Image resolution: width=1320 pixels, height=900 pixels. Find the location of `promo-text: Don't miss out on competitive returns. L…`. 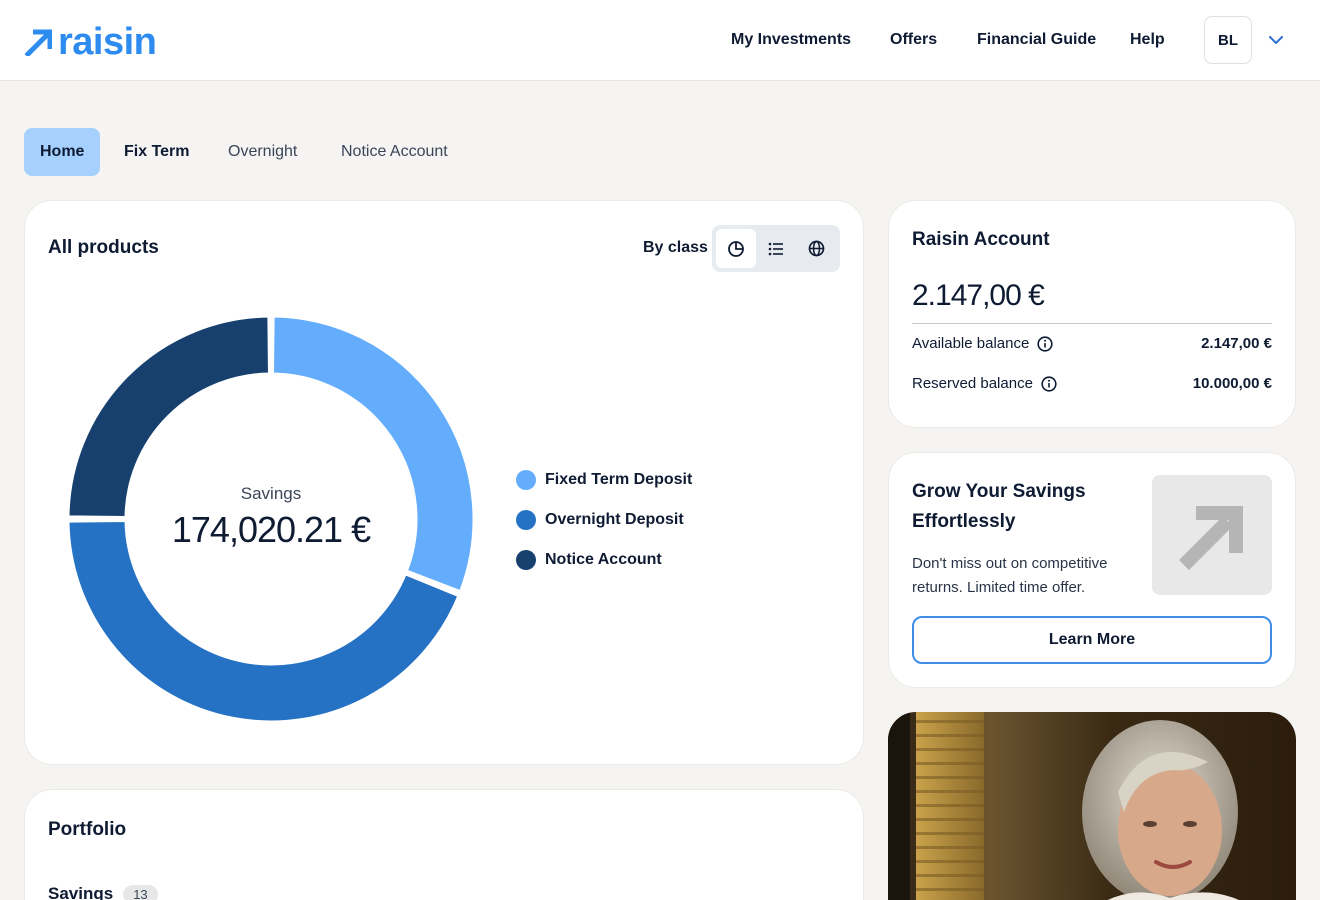

promo-text: Don't miss out on competitive returns. L… is located at coordinates (1010, 575).